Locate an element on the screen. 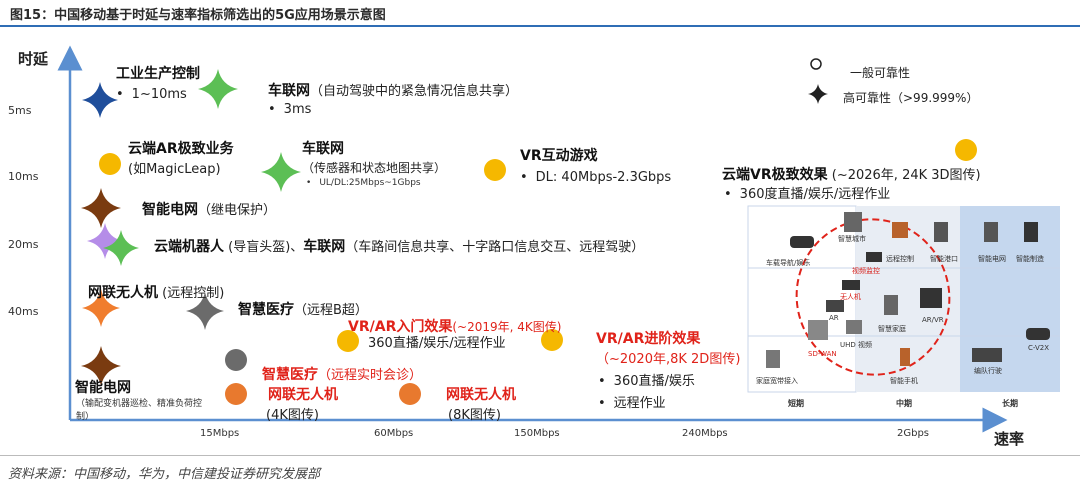  label-ar-cloud-detail: (如MagicLeap) is located at coordinates (174, 169).